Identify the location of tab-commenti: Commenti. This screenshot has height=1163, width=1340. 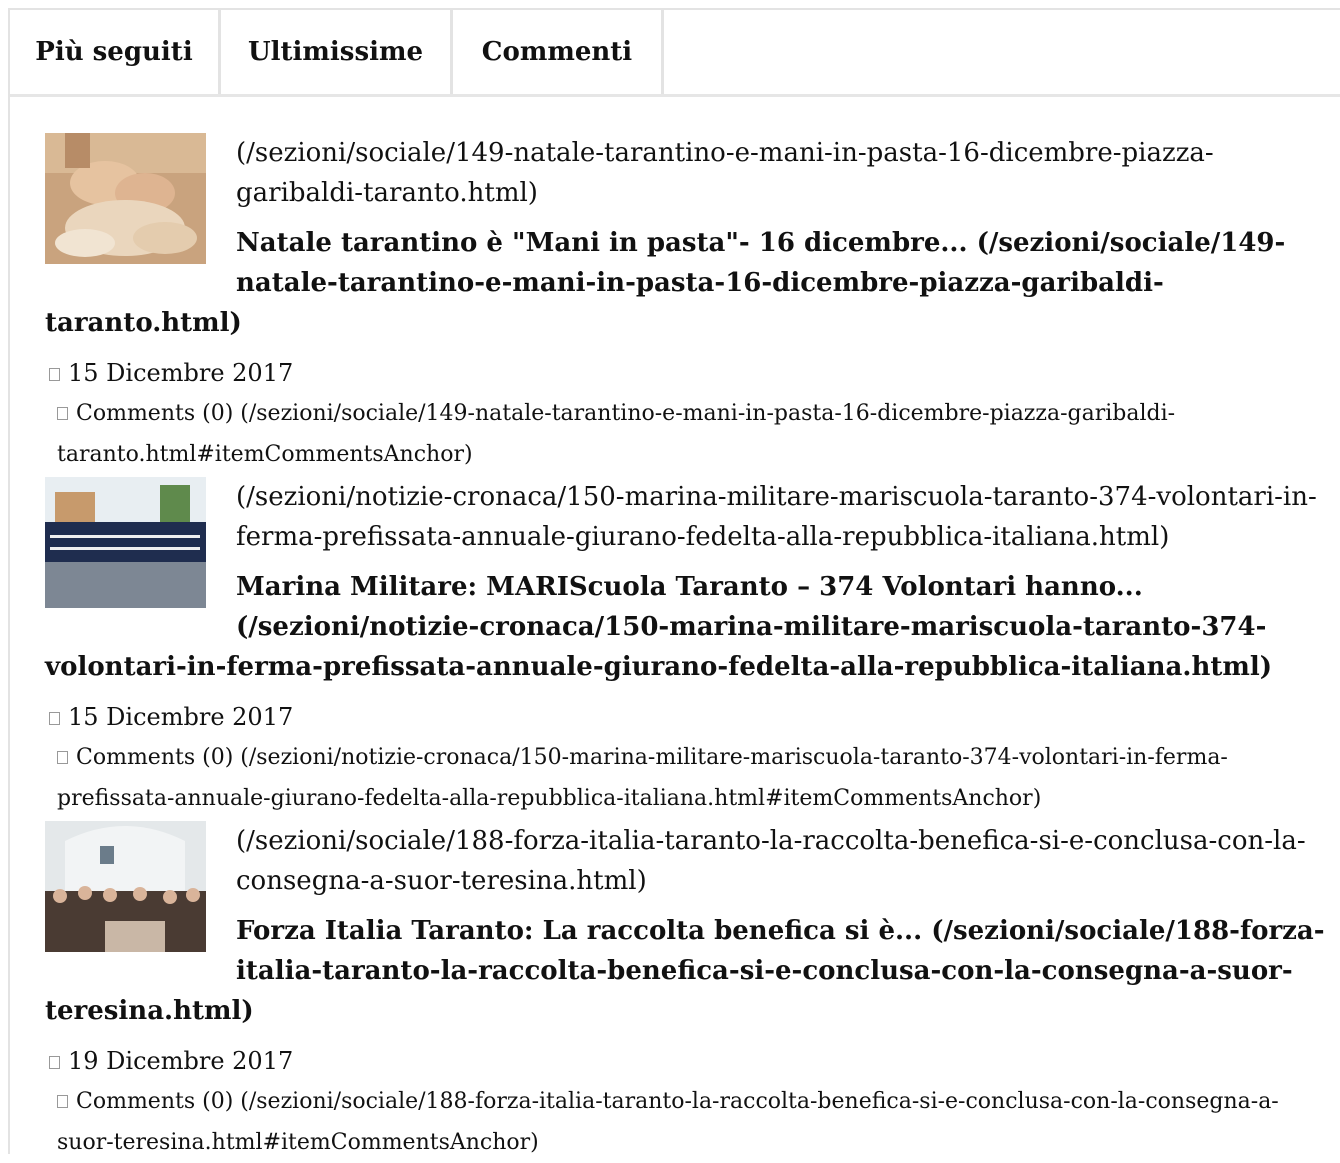
(558, 52).